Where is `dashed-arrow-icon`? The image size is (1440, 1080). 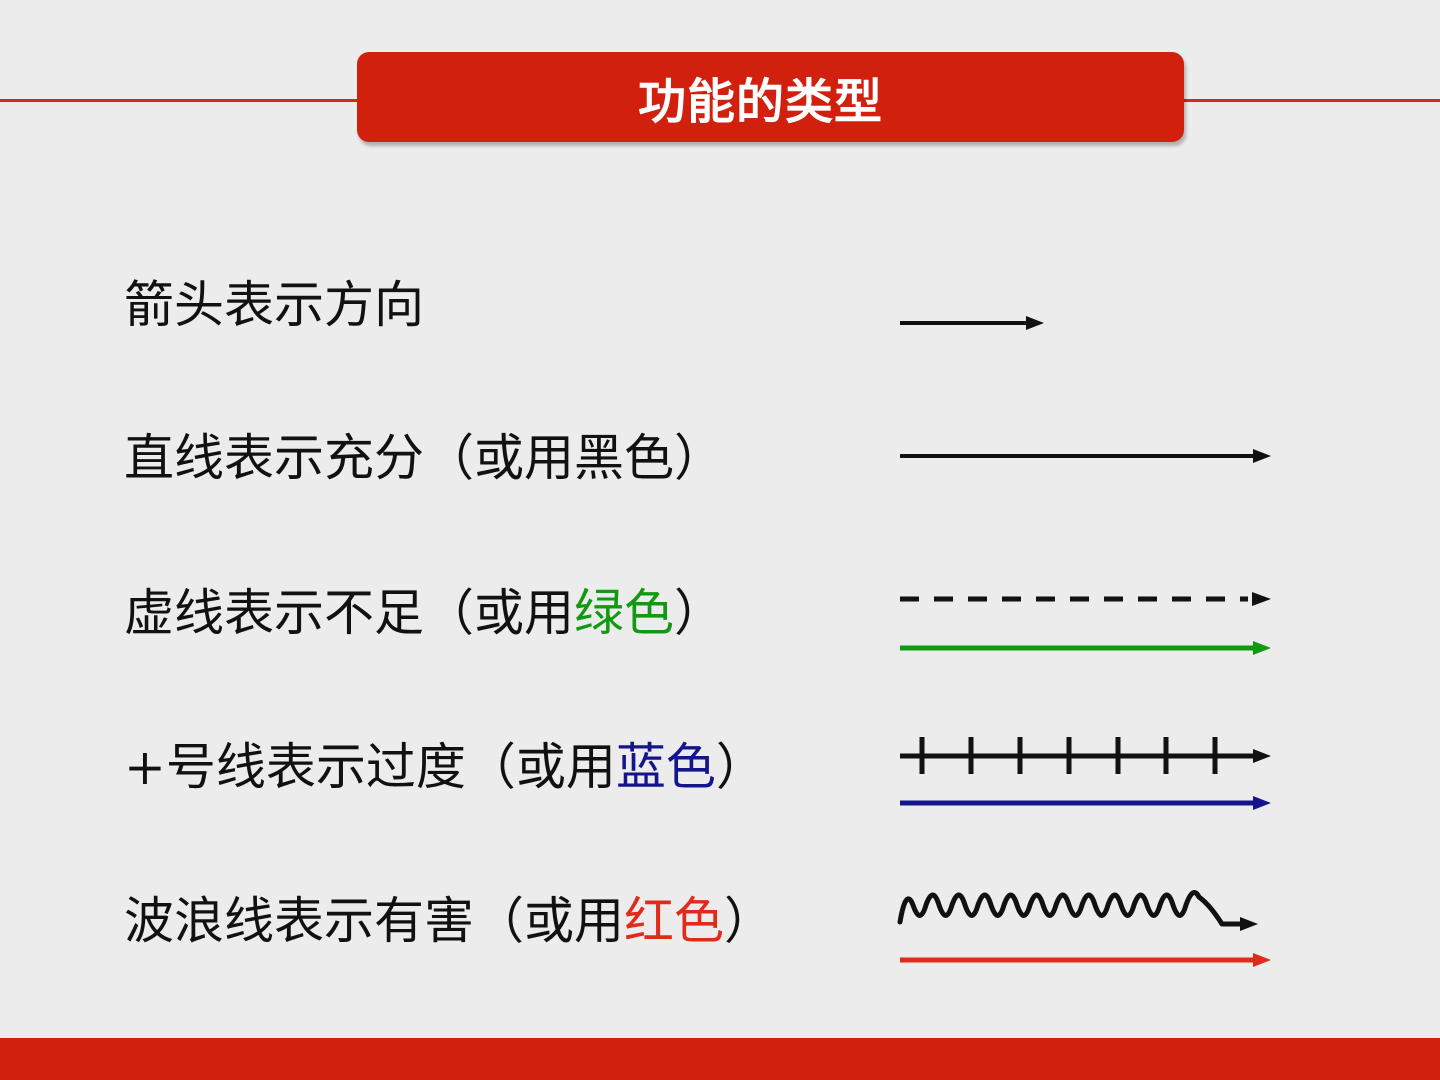
dashed-arrow-icon is located at coordinates (1085, 599).